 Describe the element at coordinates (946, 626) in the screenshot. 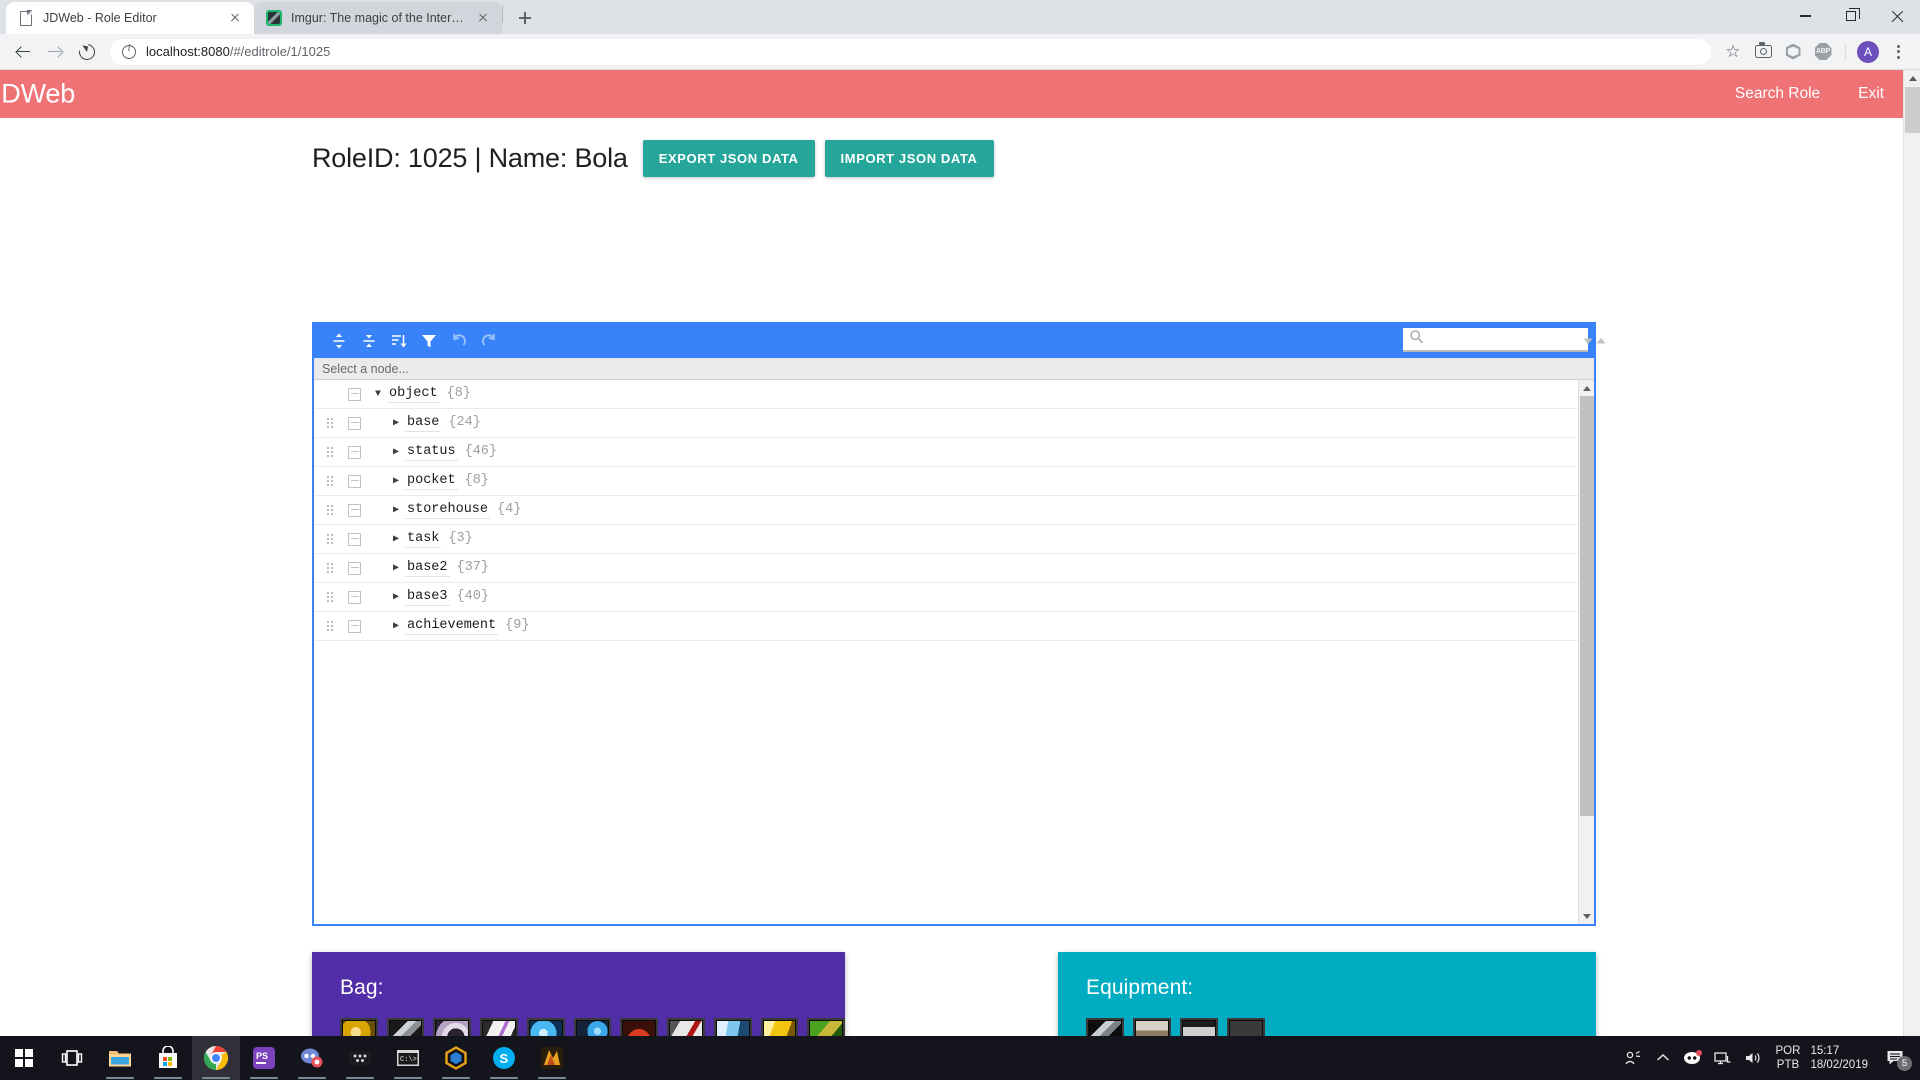

I see `tree-row: ▶ achievement {9}` at that location.